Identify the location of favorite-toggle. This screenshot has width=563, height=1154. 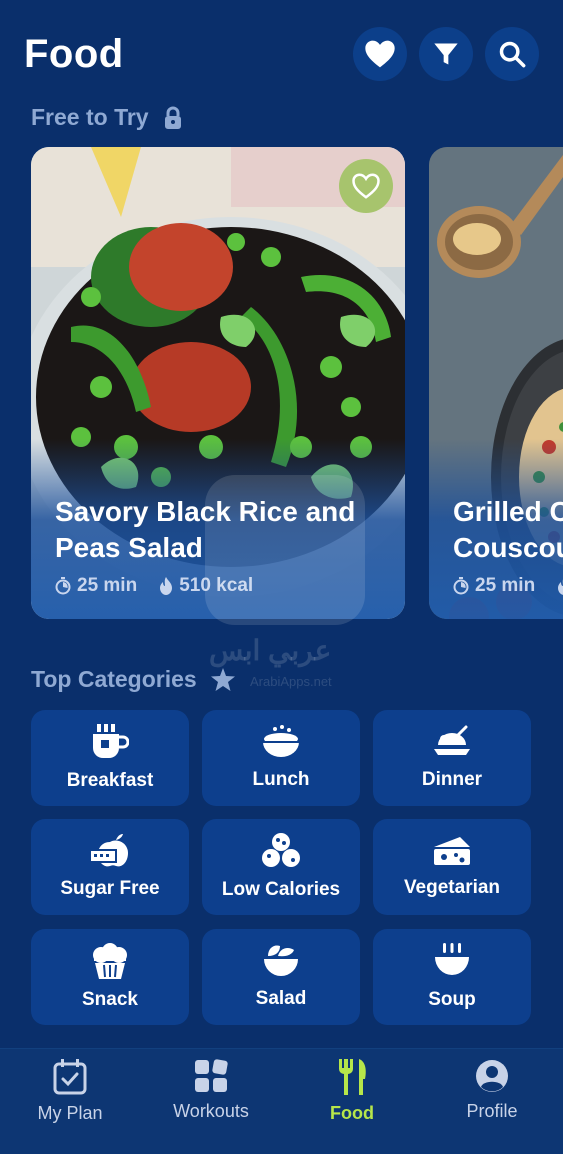
(366, 186).